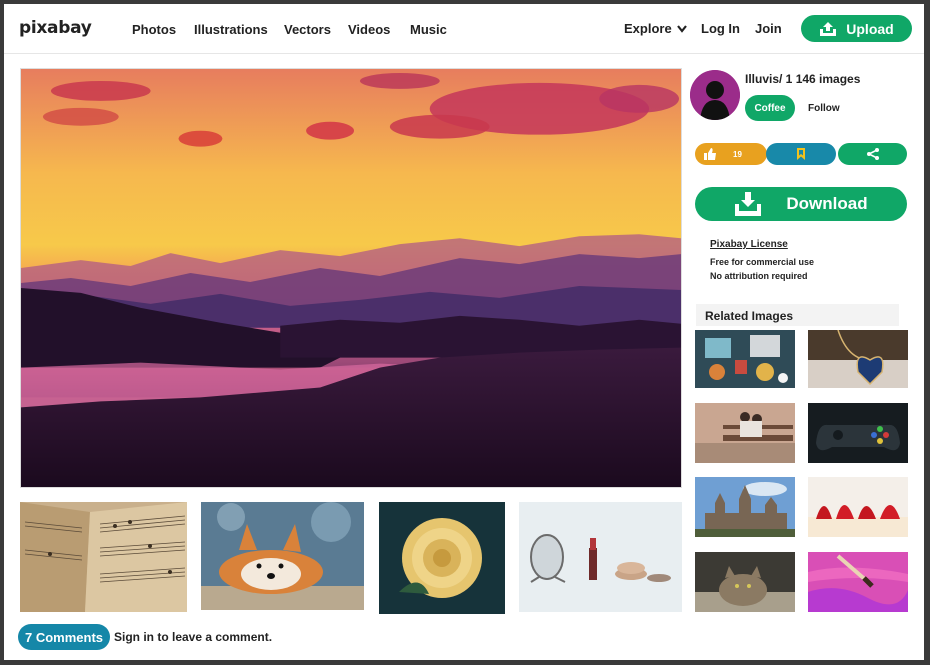 This screenshot has height=665, width=930. What do you see at coordinates (802, 79) in the screenshot?
I see `author-name: Illuvis/ 1 146 images` at bounding box center [802, 79].